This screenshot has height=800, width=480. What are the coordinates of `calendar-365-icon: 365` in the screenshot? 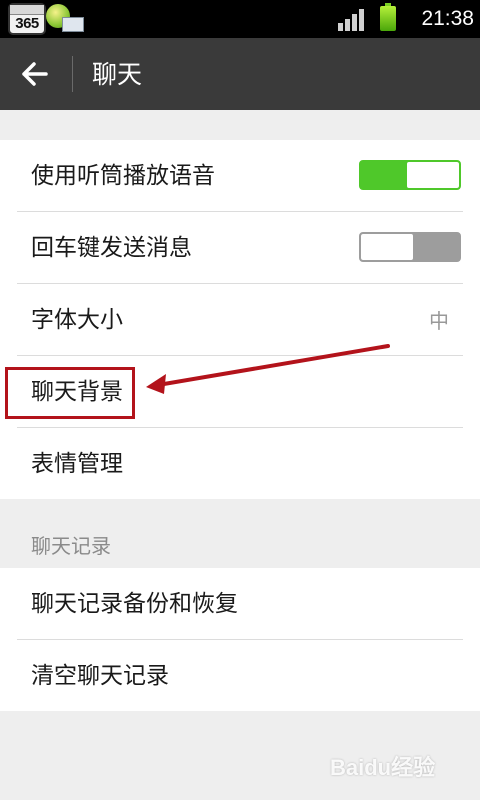 It's located at (27, 19).